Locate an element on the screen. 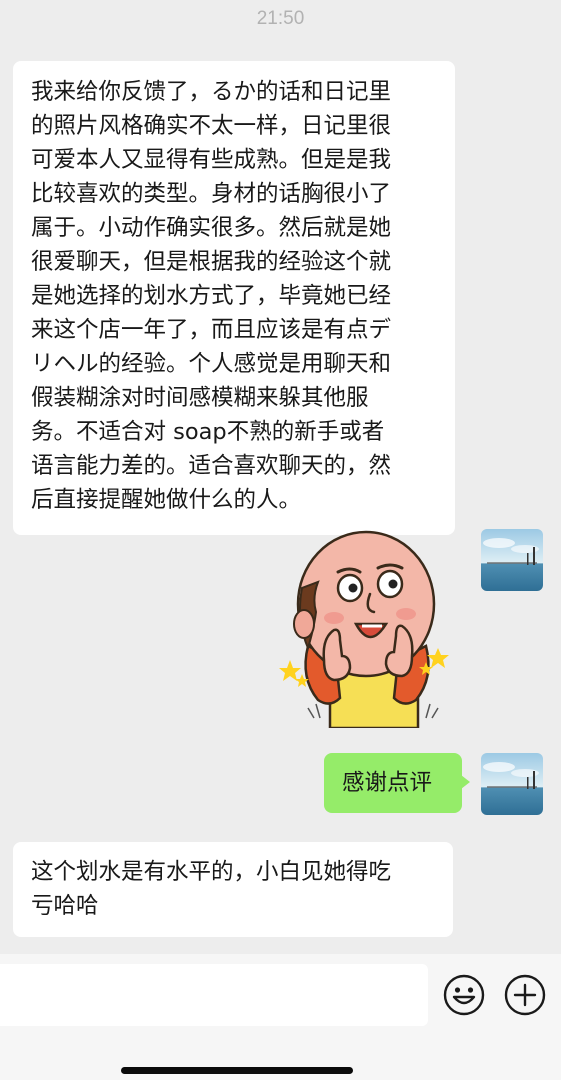  chat-input-bar is located at coordinates (280, 1017).